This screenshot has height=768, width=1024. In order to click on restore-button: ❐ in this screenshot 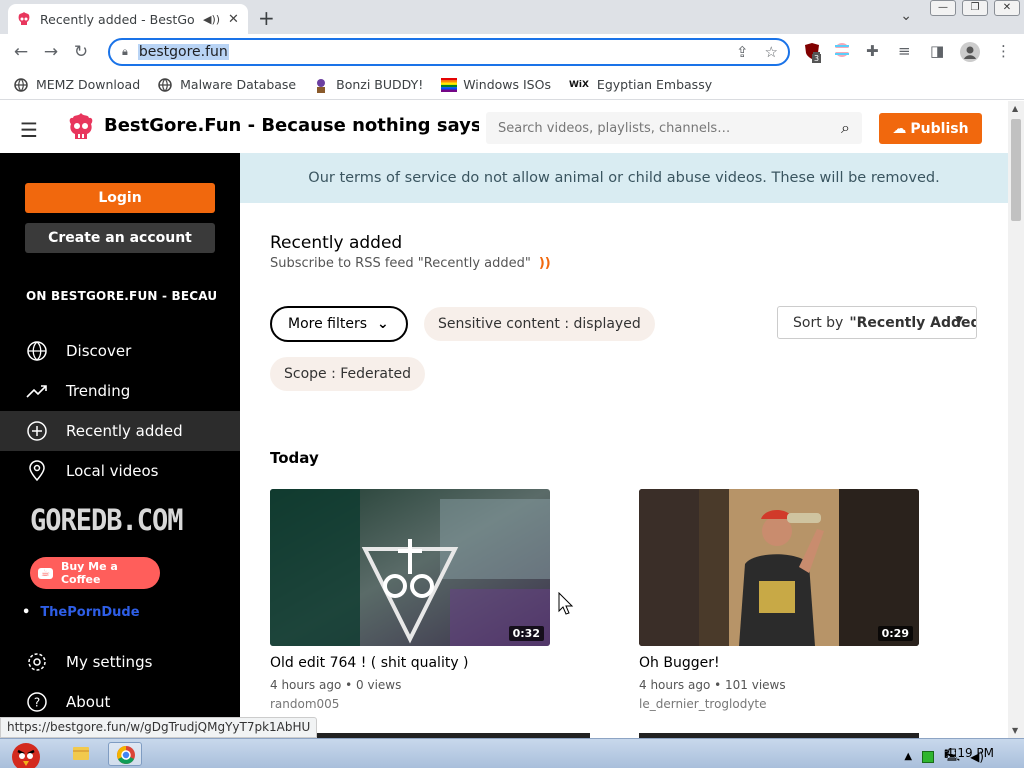, I will do `click(975, 8)`.